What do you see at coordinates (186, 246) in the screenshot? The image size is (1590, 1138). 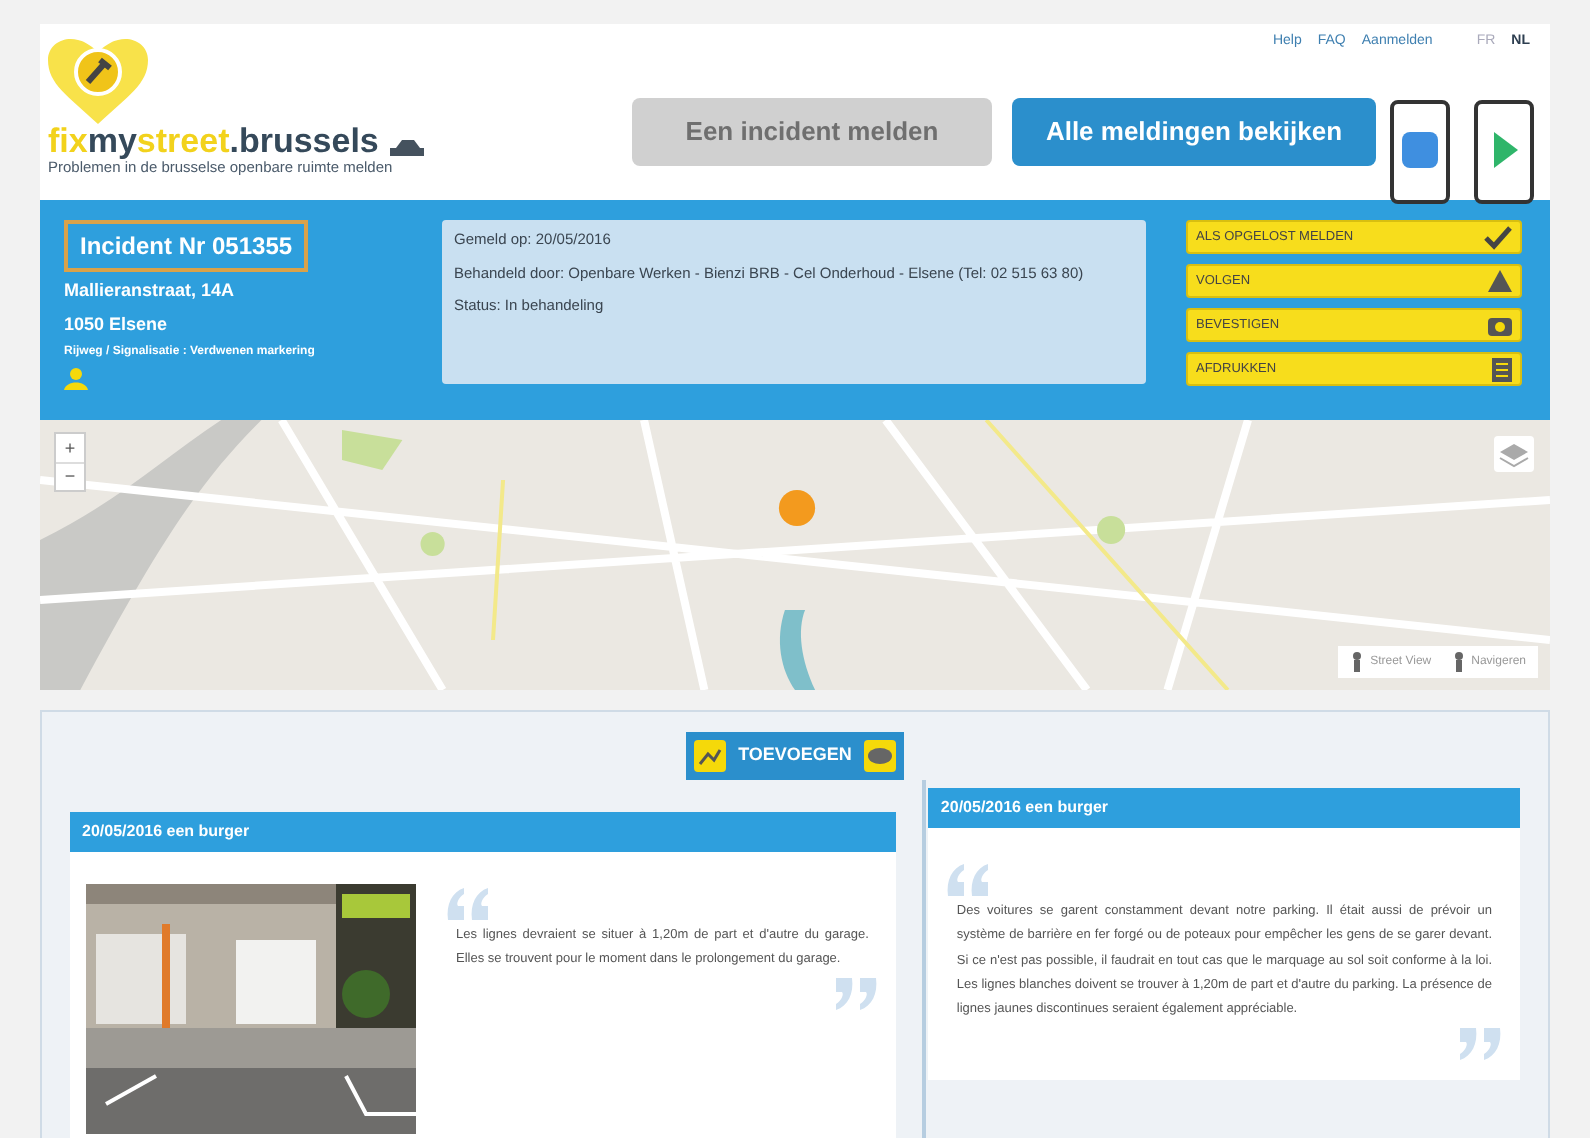 I see `incident-number: Incident Nr 051355` at bounding box center [186, 246].